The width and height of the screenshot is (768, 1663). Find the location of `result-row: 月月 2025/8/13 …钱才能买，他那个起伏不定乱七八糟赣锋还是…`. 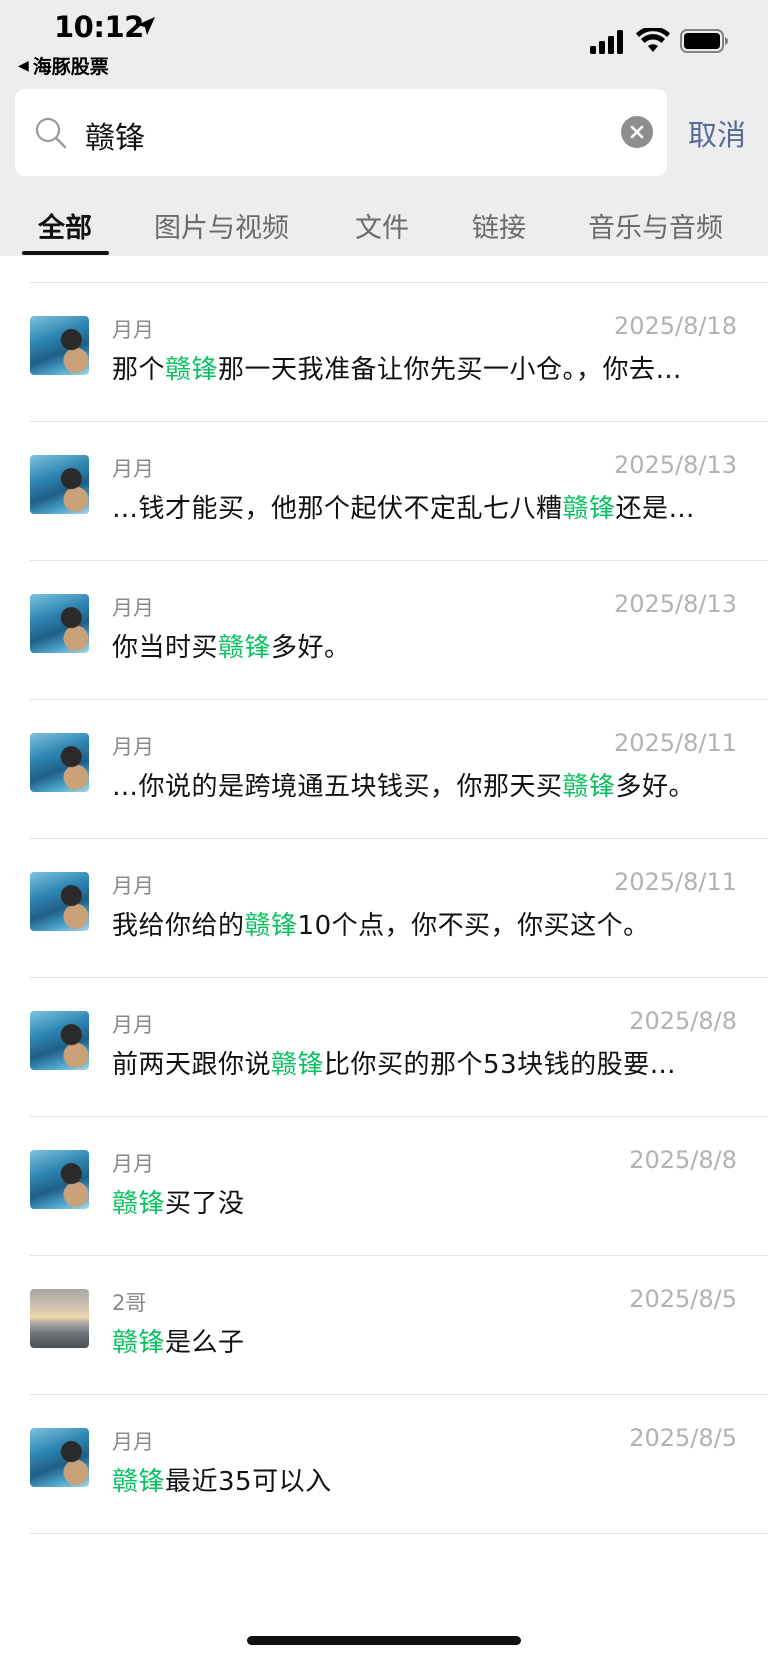

result-row: 月月 2025/8/13 …钱才能买，他那个起伏不定乱七八糟赣锋还是… is located at coordinates (384, 491).